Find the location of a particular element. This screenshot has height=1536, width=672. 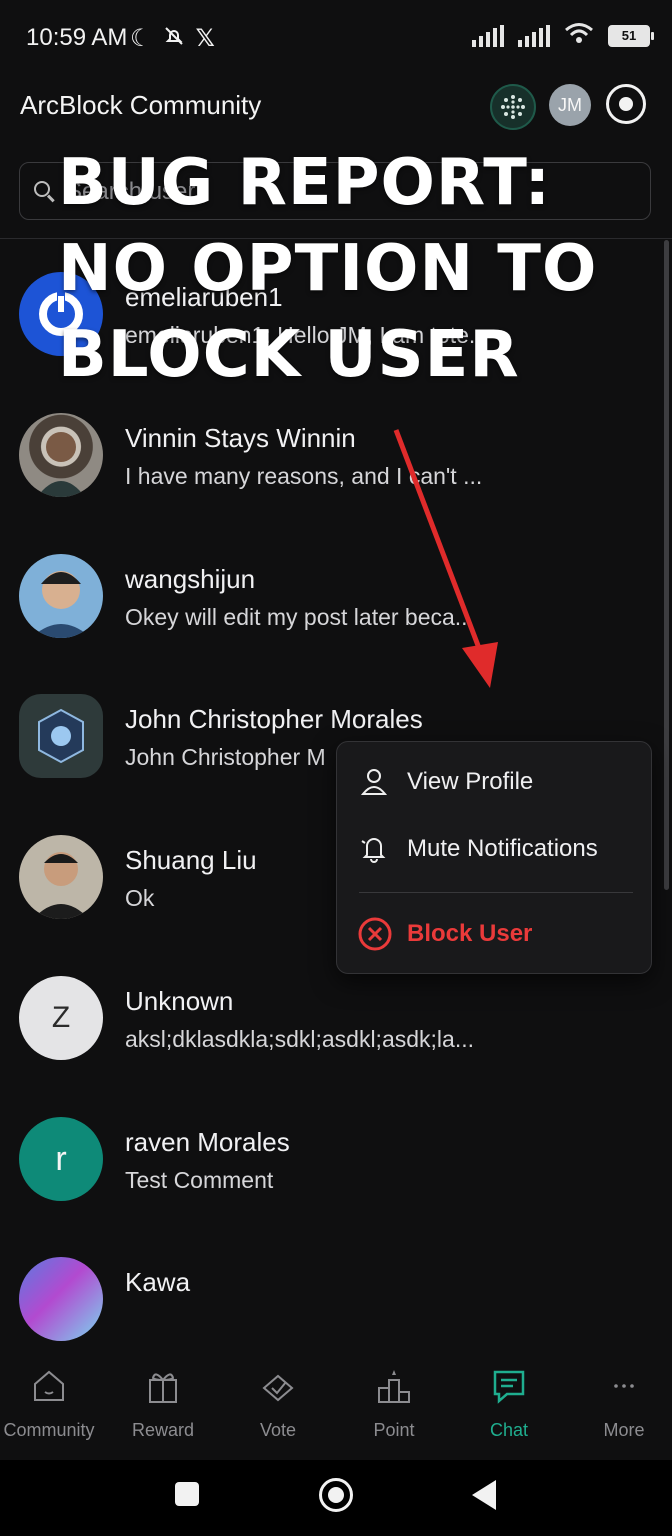

grid-dots-icon is located at coordinates (513, 107).